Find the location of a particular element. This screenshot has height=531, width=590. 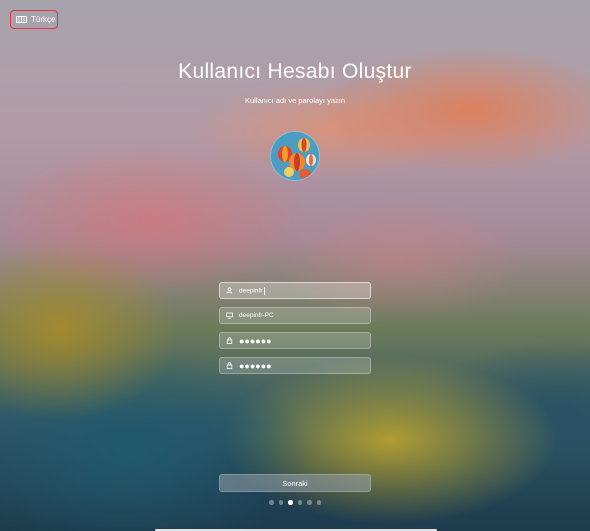

page-subtitle: Kullanıcı adı ve parolayı yazın is located at coordinates (295, 100).